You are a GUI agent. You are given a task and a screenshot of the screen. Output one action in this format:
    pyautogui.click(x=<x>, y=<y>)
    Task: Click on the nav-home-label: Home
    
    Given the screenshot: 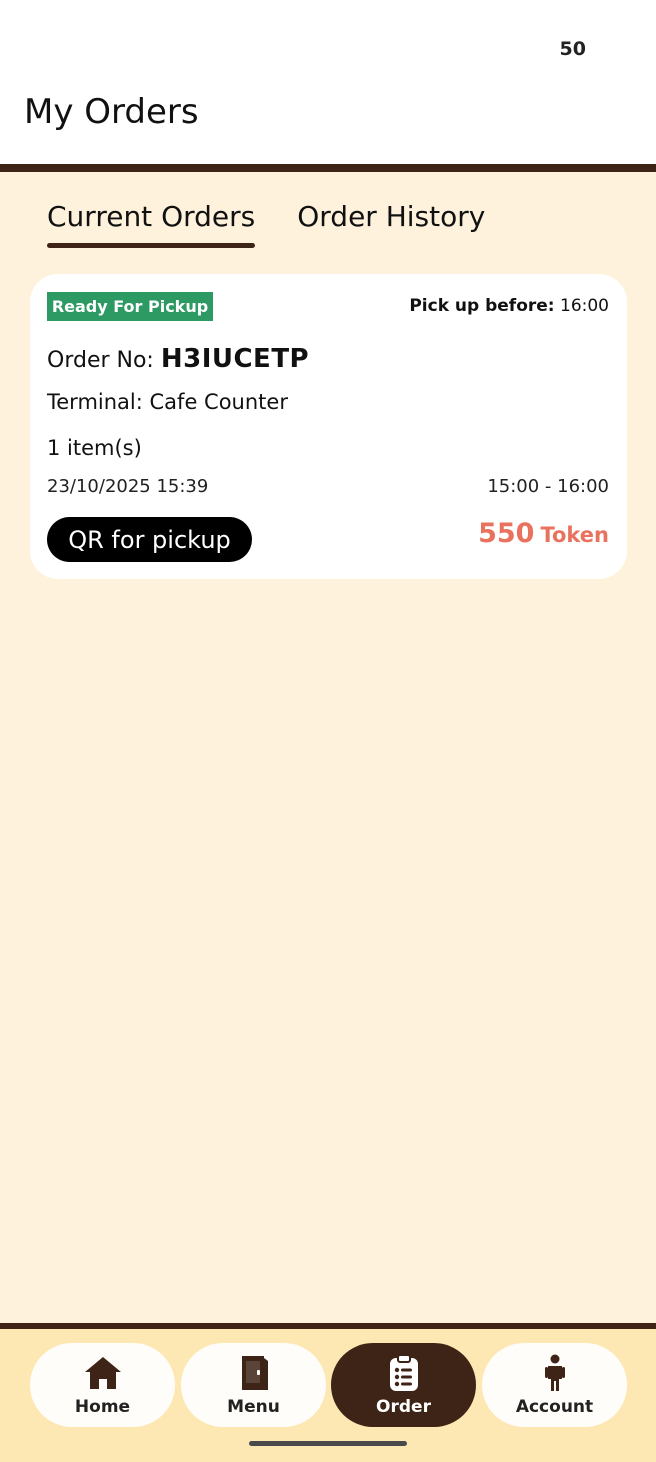 What is the action you would take?
    pyautogui.click(x=102, y=1407)
    